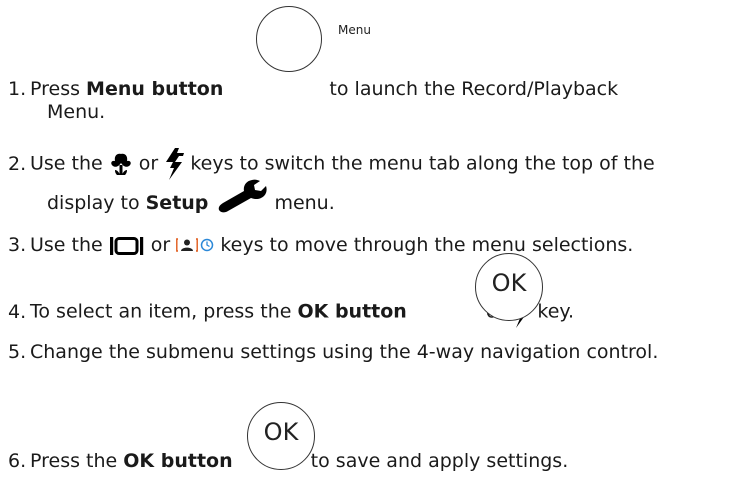  I want to click on step-number: 6., so click(17, 461).